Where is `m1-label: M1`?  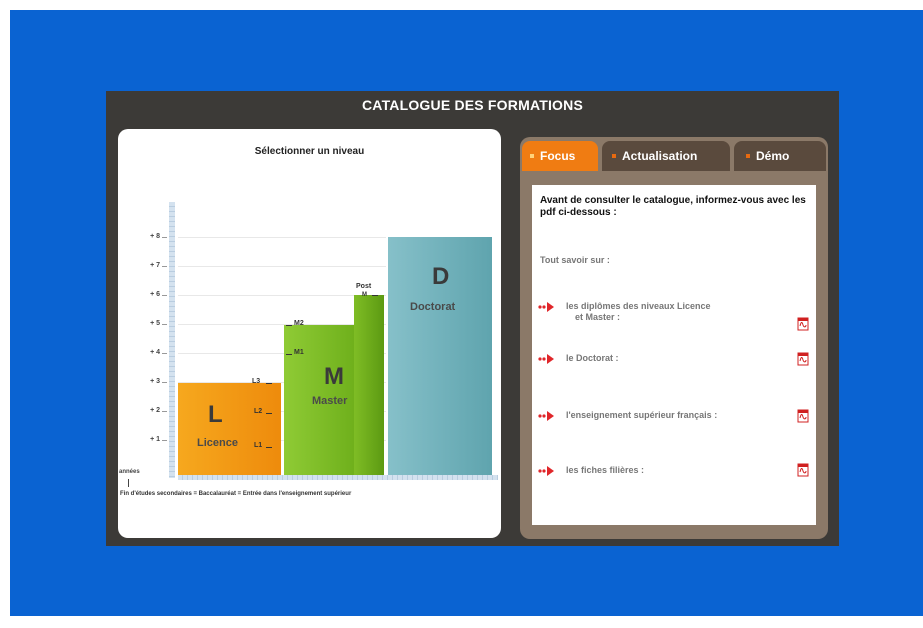
m1-label: M1 is located at coordinates (299, 352).